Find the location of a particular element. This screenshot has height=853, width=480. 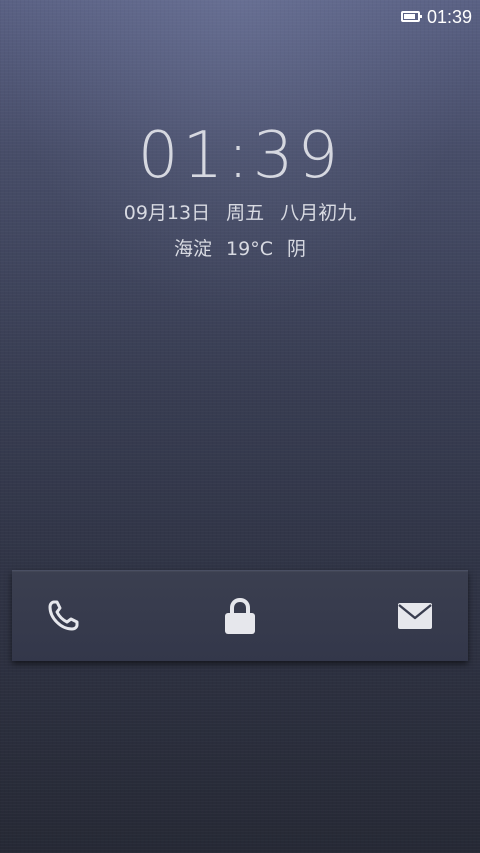

mail-icon is located at coordinates (415, 616).